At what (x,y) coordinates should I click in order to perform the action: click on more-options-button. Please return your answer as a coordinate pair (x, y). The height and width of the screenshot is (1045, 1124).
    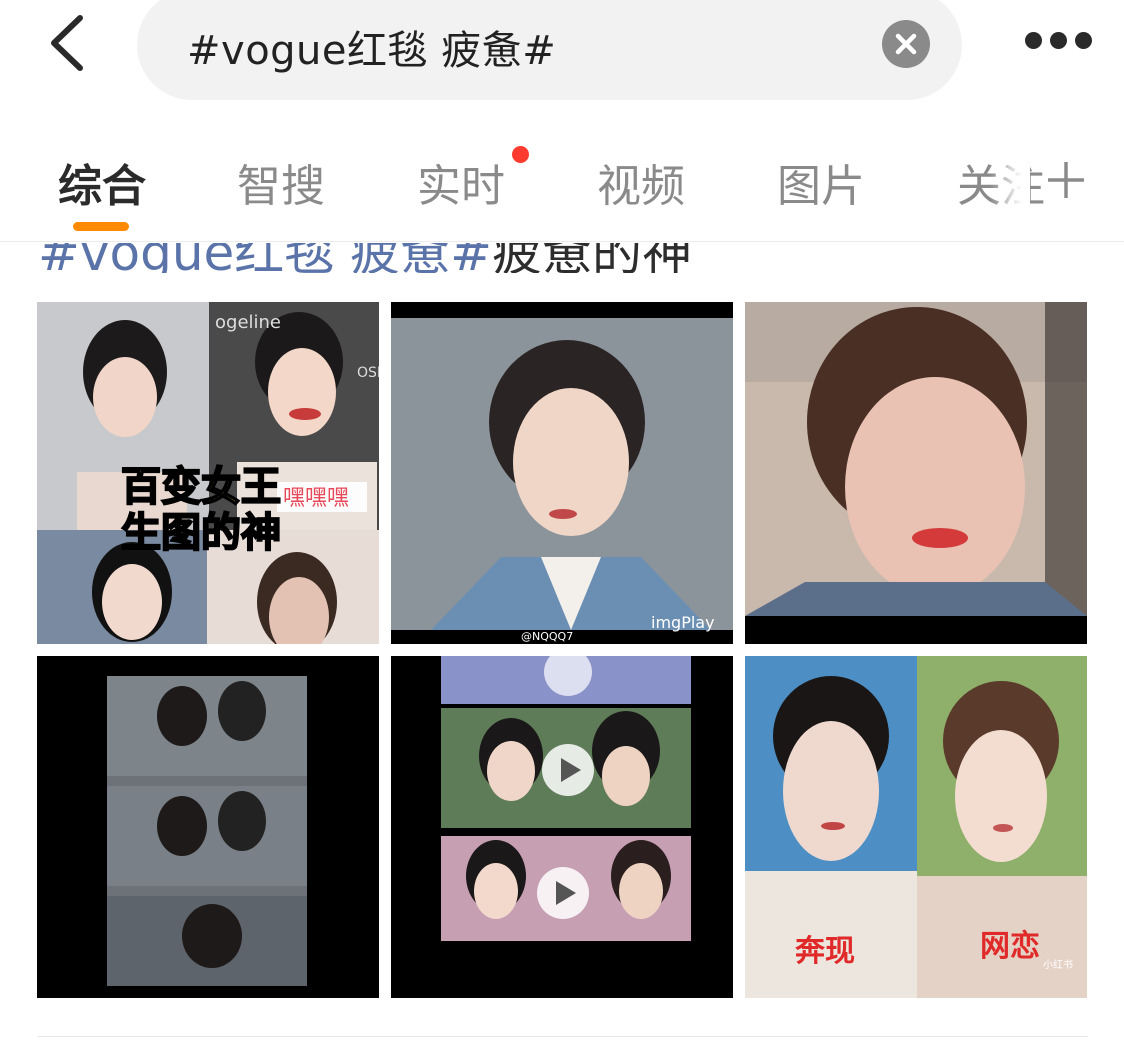
    Looking at the image, I should click on (1058, 41).